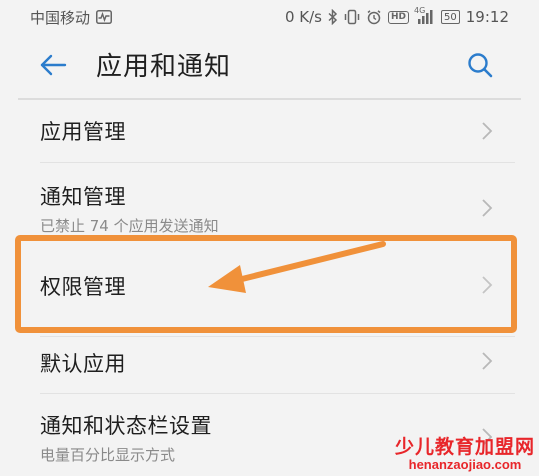 This screenshot has width=539, height=476. I want to click on list-item-subtitle: 电量百分比显示方式, so click(108, 455).